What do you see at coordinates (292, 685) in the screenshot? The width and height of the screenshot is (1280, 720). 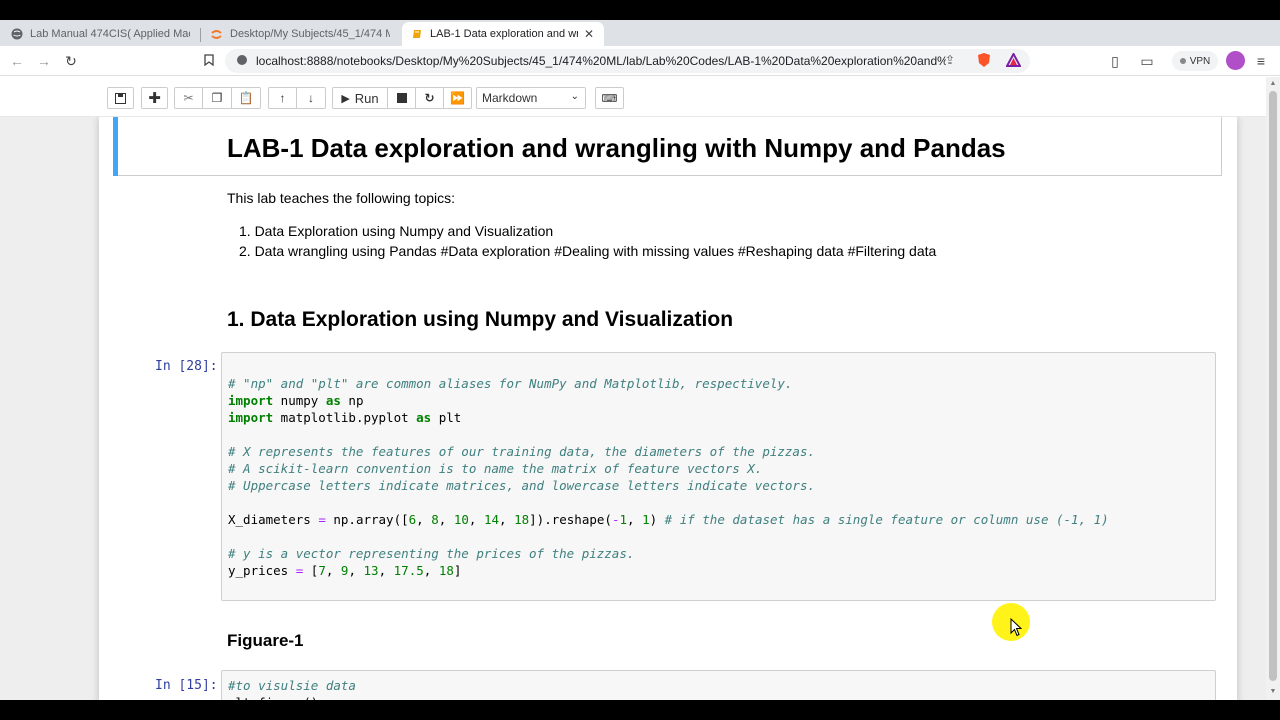 I see `code-line: #to visulsie data` at bounding box center [292, 685].